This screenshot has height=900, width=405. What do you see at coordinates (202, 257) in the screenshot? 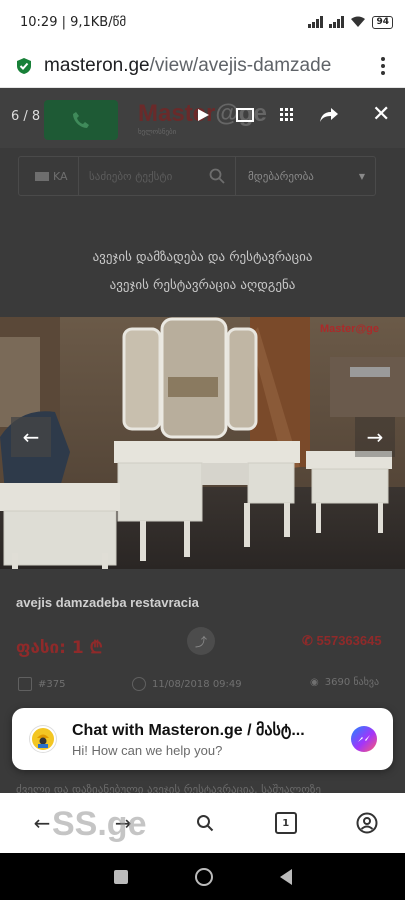
I see `listing-heading: ავეჯის დამზადება და რესტავრაცია` at bounding box center [202, 257].